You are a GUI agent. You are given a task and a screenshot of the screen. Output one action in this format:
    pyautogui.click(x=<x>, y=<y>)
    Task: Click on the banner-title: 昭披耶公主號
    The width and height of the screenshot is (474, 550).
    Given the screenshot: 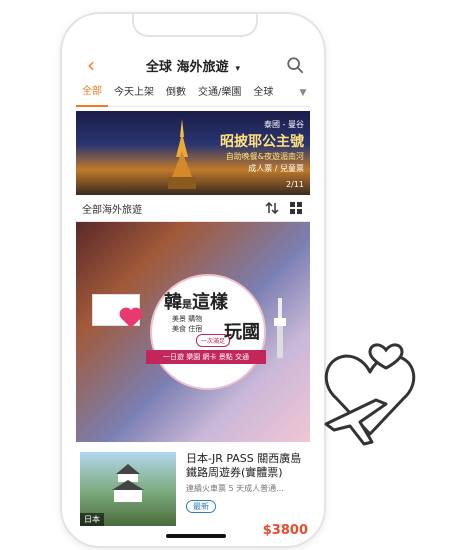 What is the action you would take?
    pyautogui.click(x=262, y=142)
    